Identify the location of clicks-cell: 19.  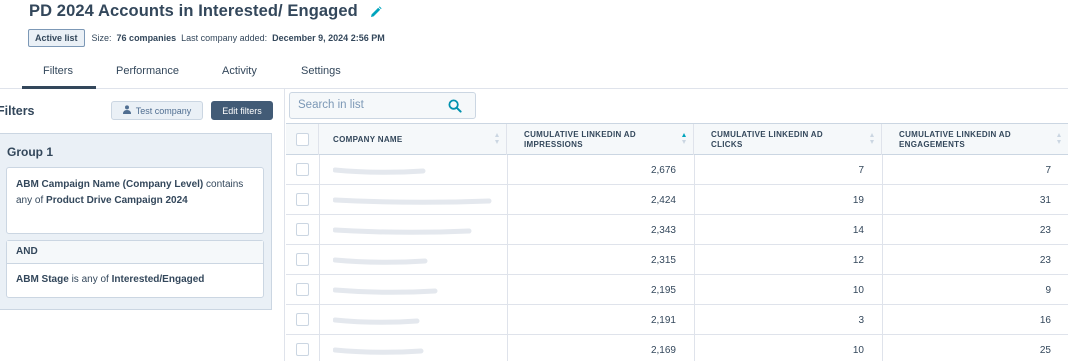
(858, 200).